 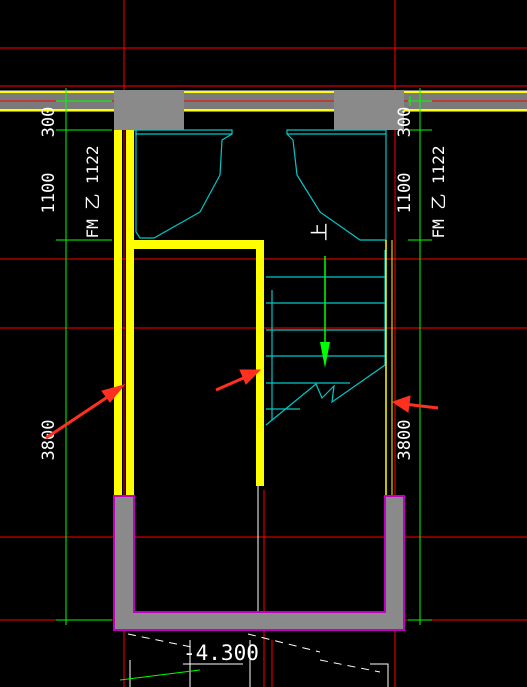 What do you see at coordinates (369, 110) in the screenshot?
I see `pillar-right` at bounding box center [369, 110].